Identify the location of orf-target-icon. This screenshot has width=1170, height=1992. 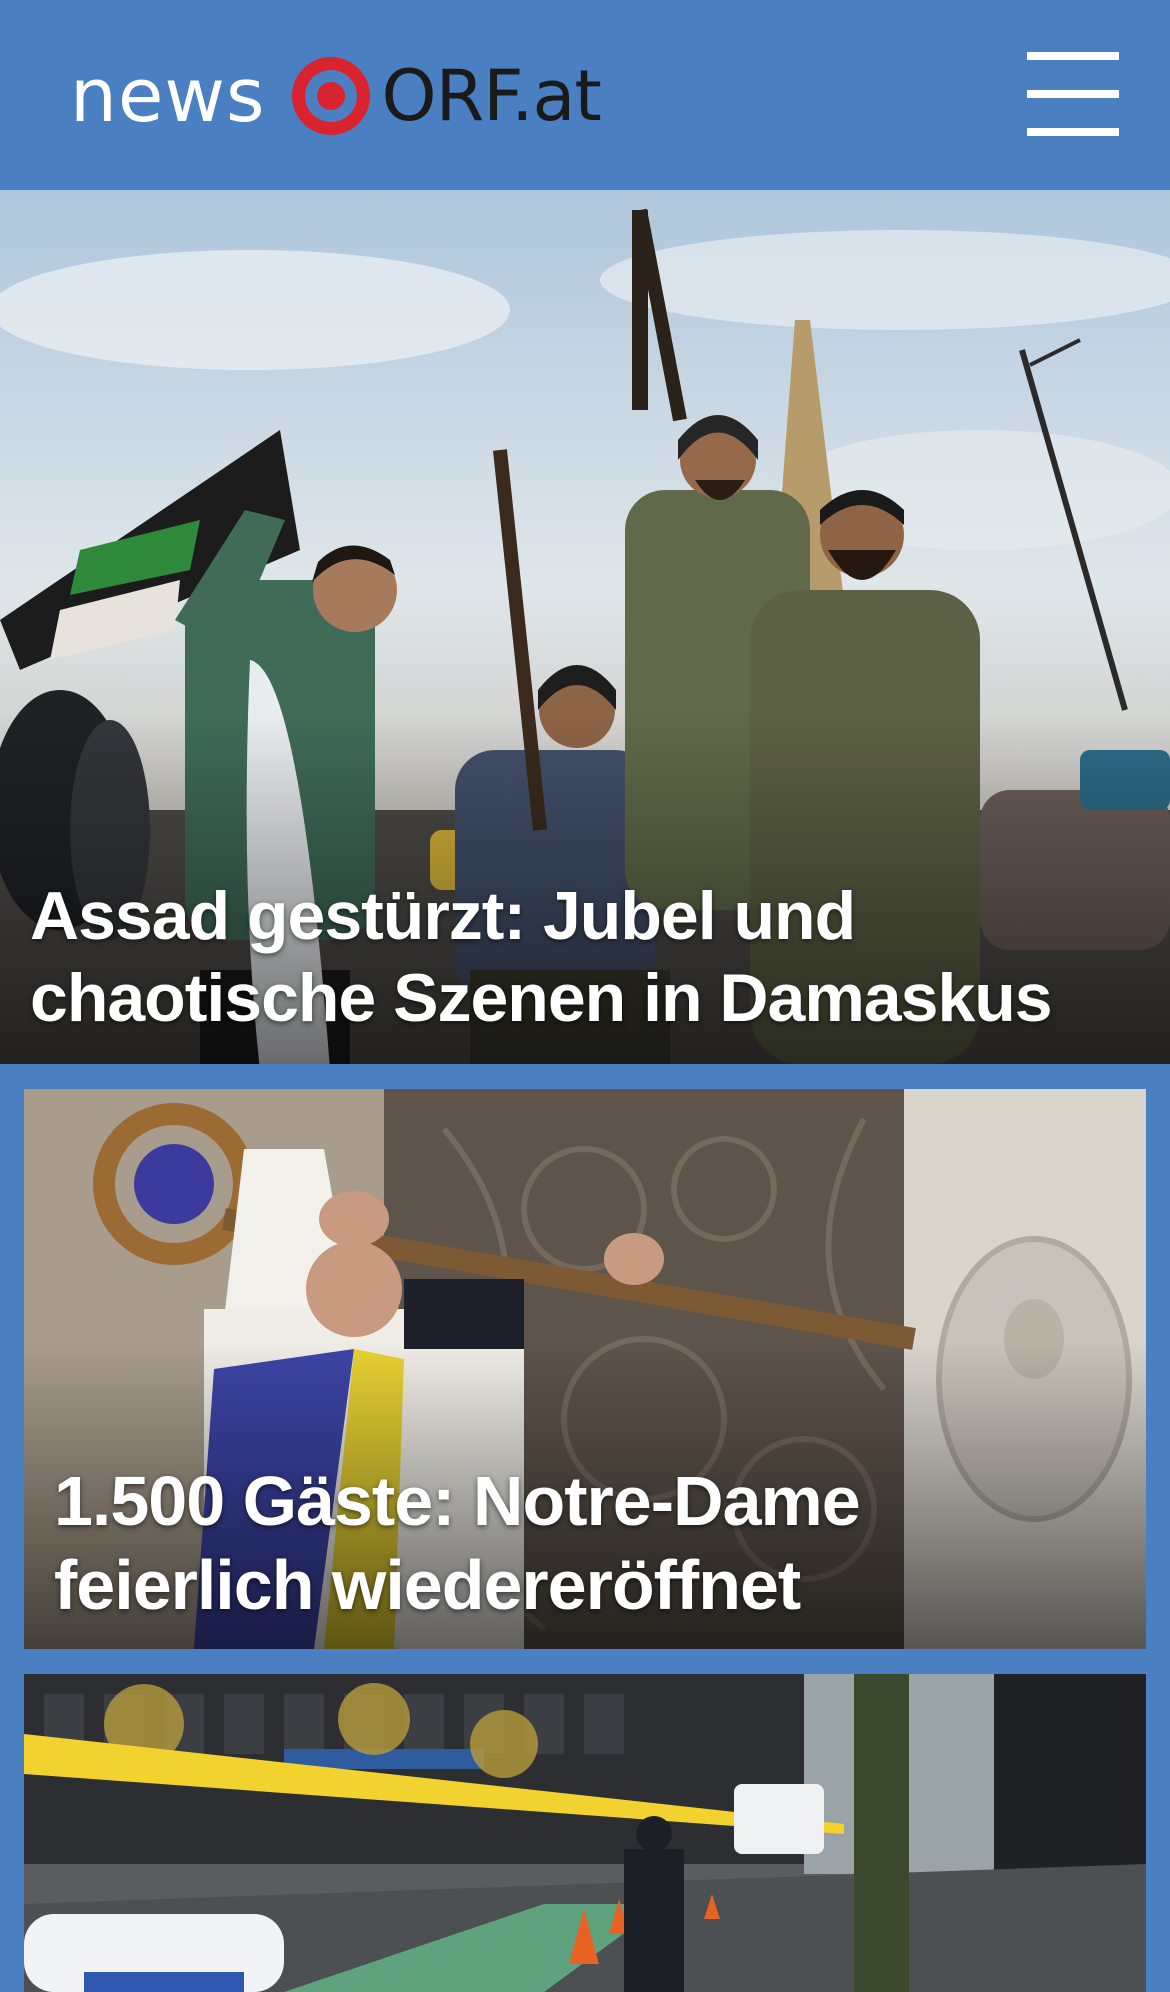
(330, 96).